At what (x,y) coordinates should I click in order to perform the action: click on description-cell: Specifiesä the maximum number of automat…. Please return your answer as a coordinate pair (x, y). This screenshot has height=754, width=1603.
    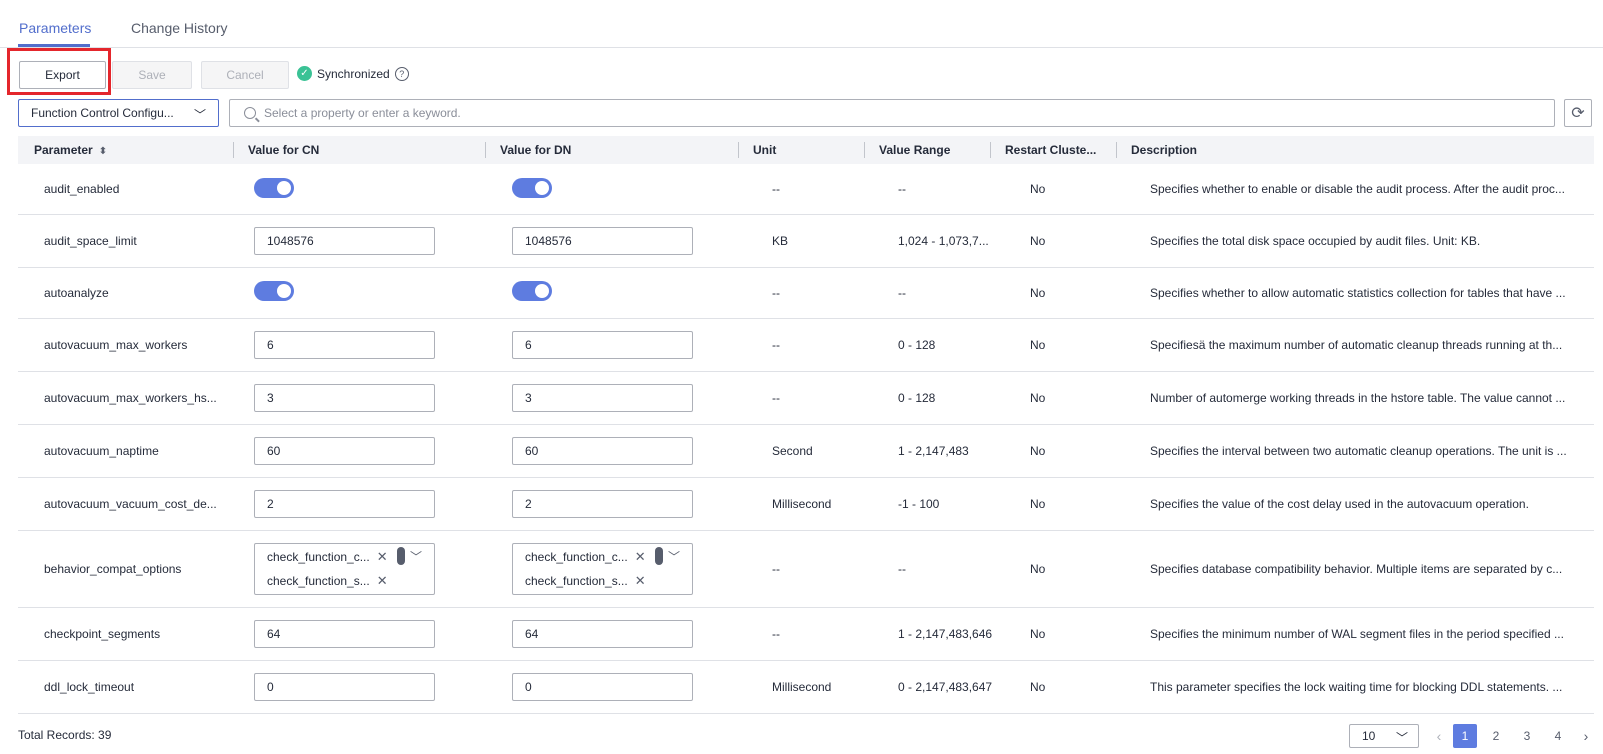
    Looking at the image, I should click on (1356, 345).